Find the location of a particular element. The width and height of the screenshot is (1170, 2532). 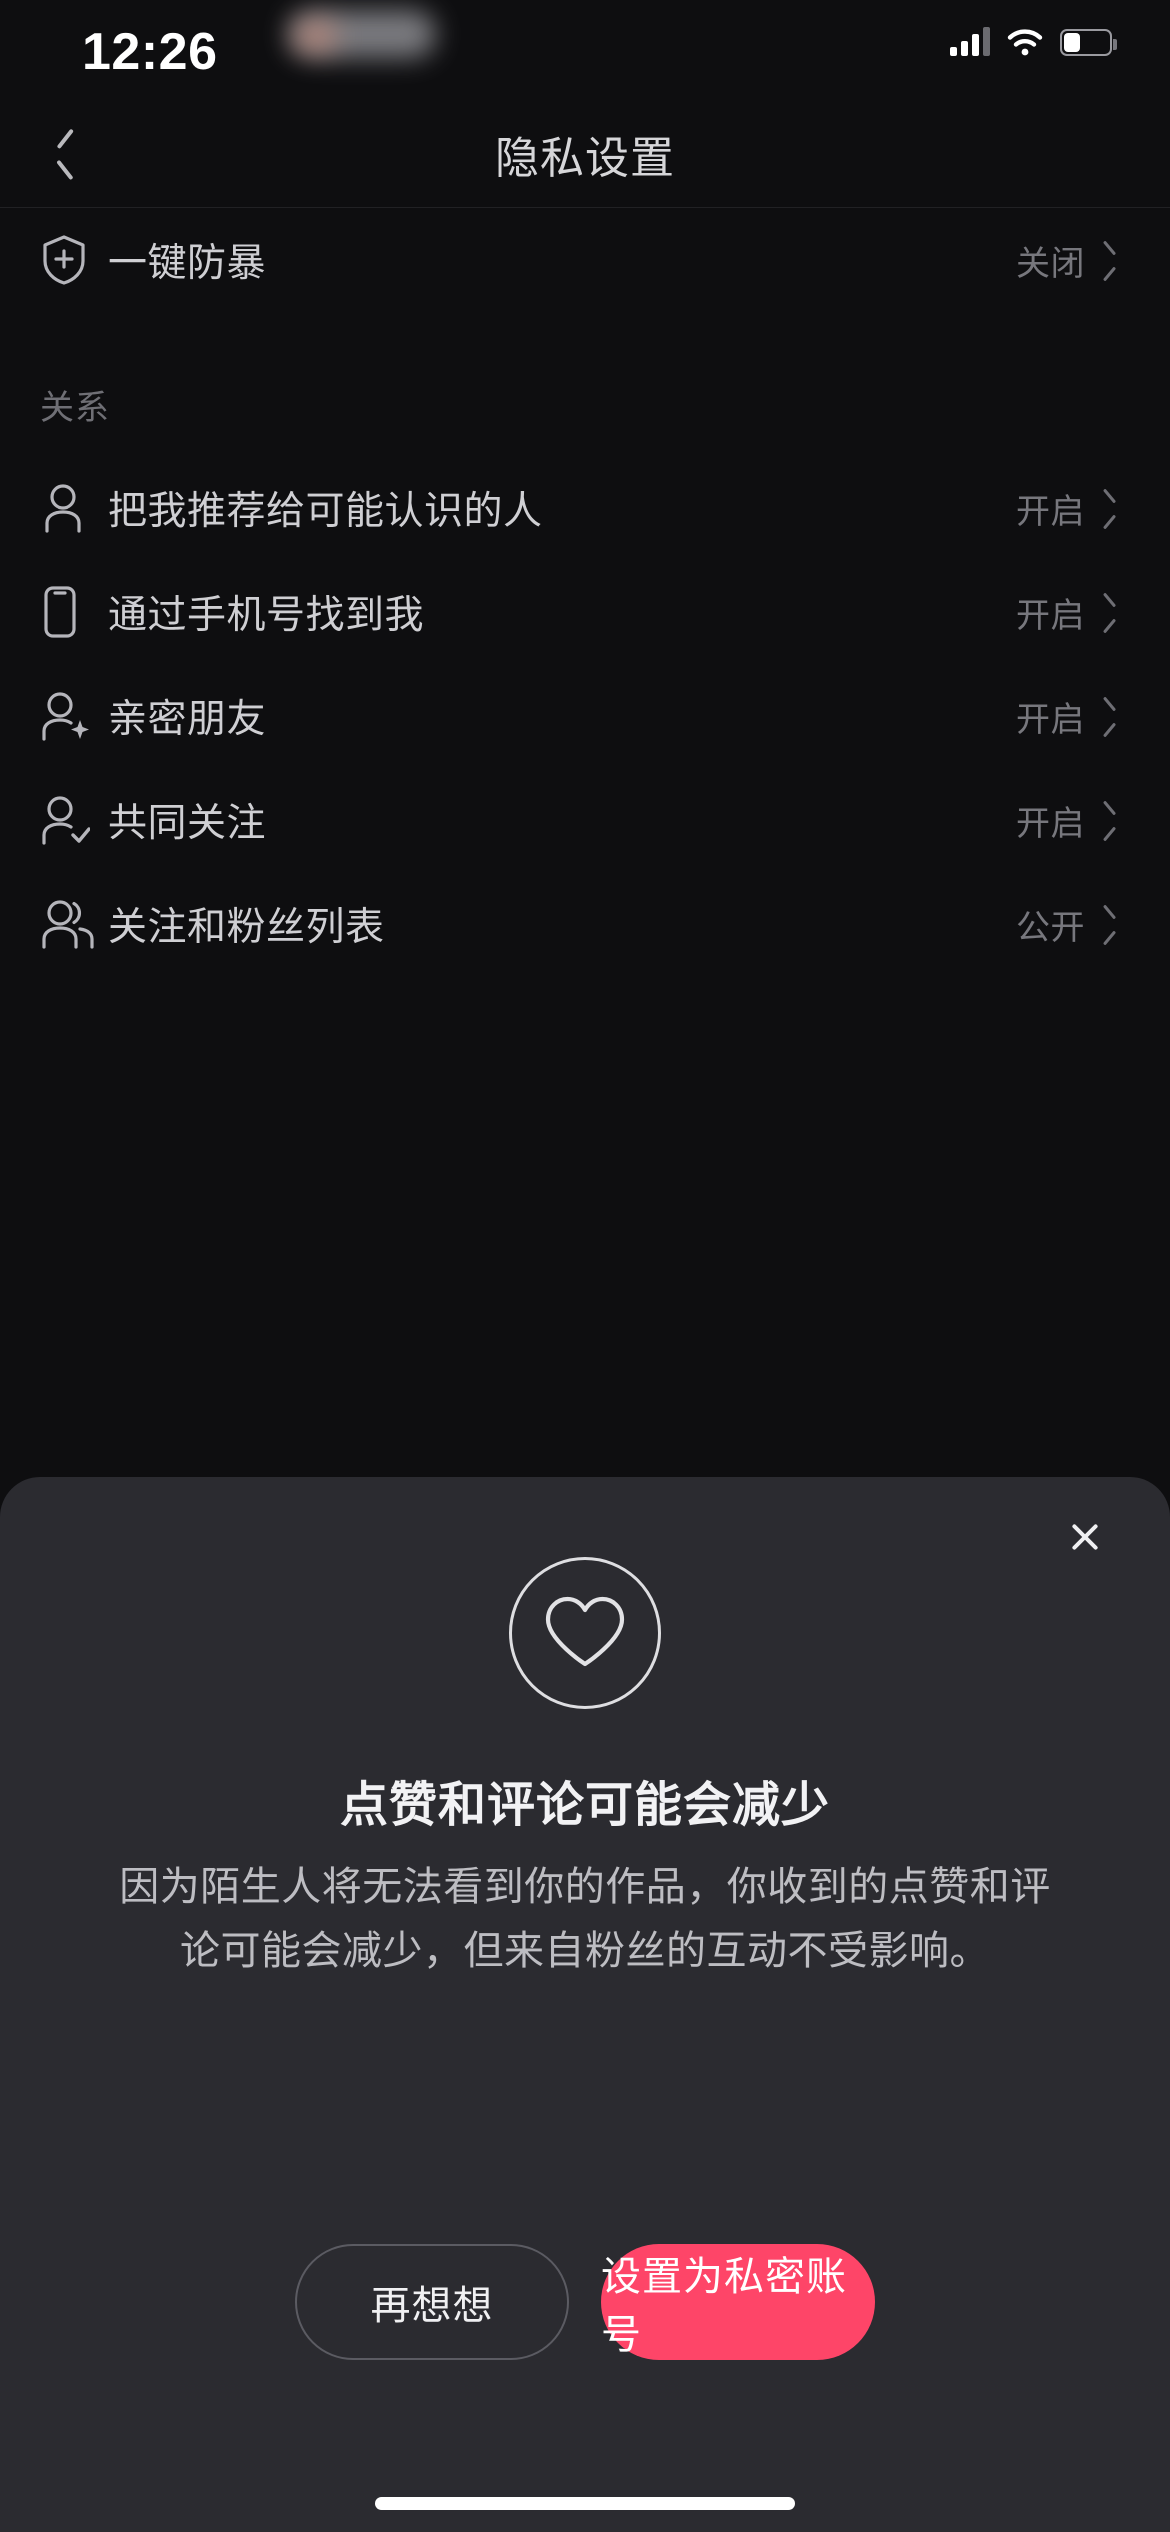

people-group-icon is located at coordinates (74, 924).